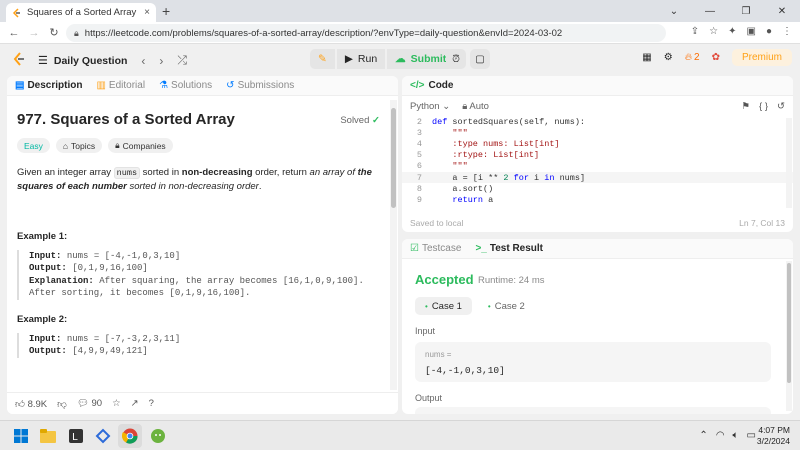  What do you see at coordinates (710, 11) in the screenshot?
I see `minimize-icon: —` at bounding box center [710, 11].